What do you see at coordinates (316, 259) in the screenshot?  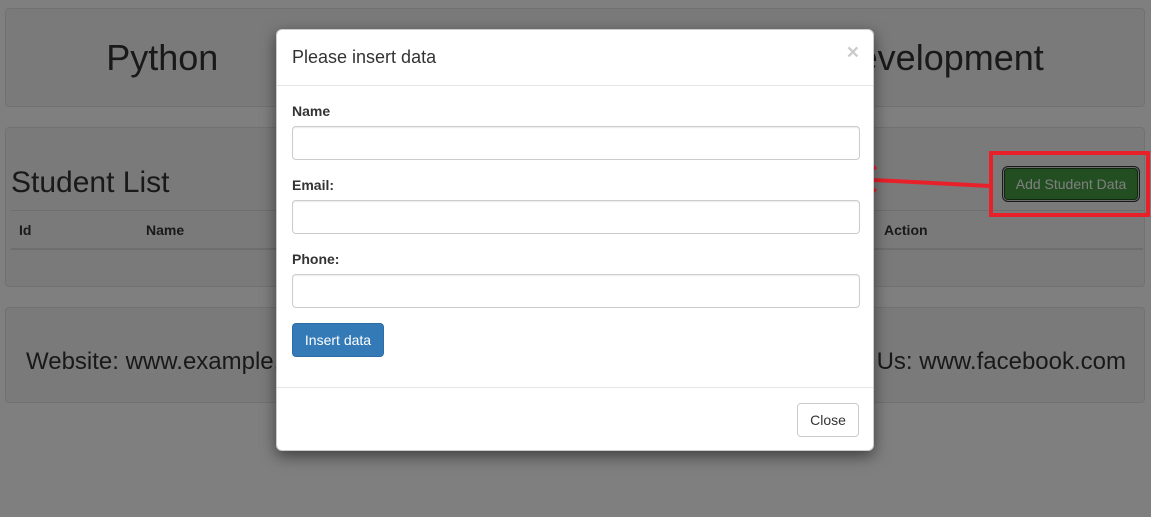 I see `phone-label: Phone:` at bounding box center [316, 259].